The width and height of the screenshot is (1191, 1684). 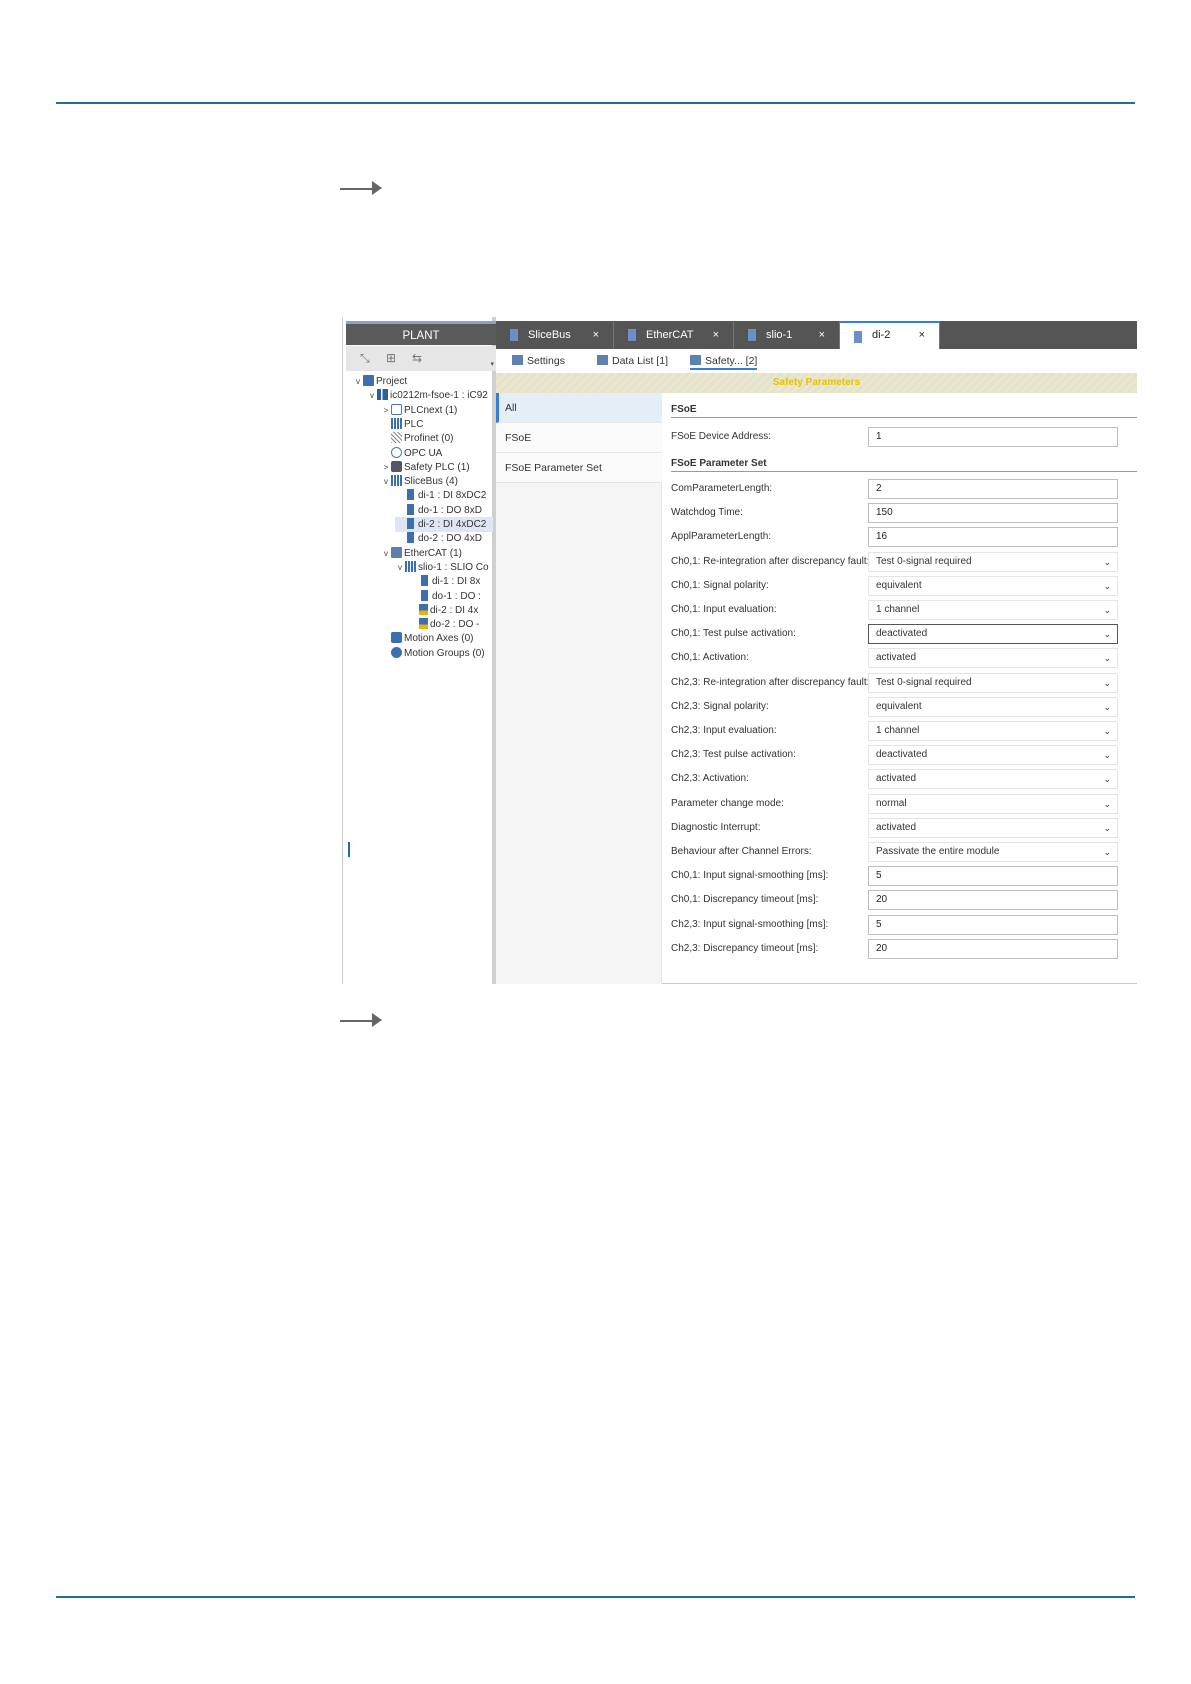 I want to click on tree-item-label: Safety PLC (1), so click(x=437, y=467).